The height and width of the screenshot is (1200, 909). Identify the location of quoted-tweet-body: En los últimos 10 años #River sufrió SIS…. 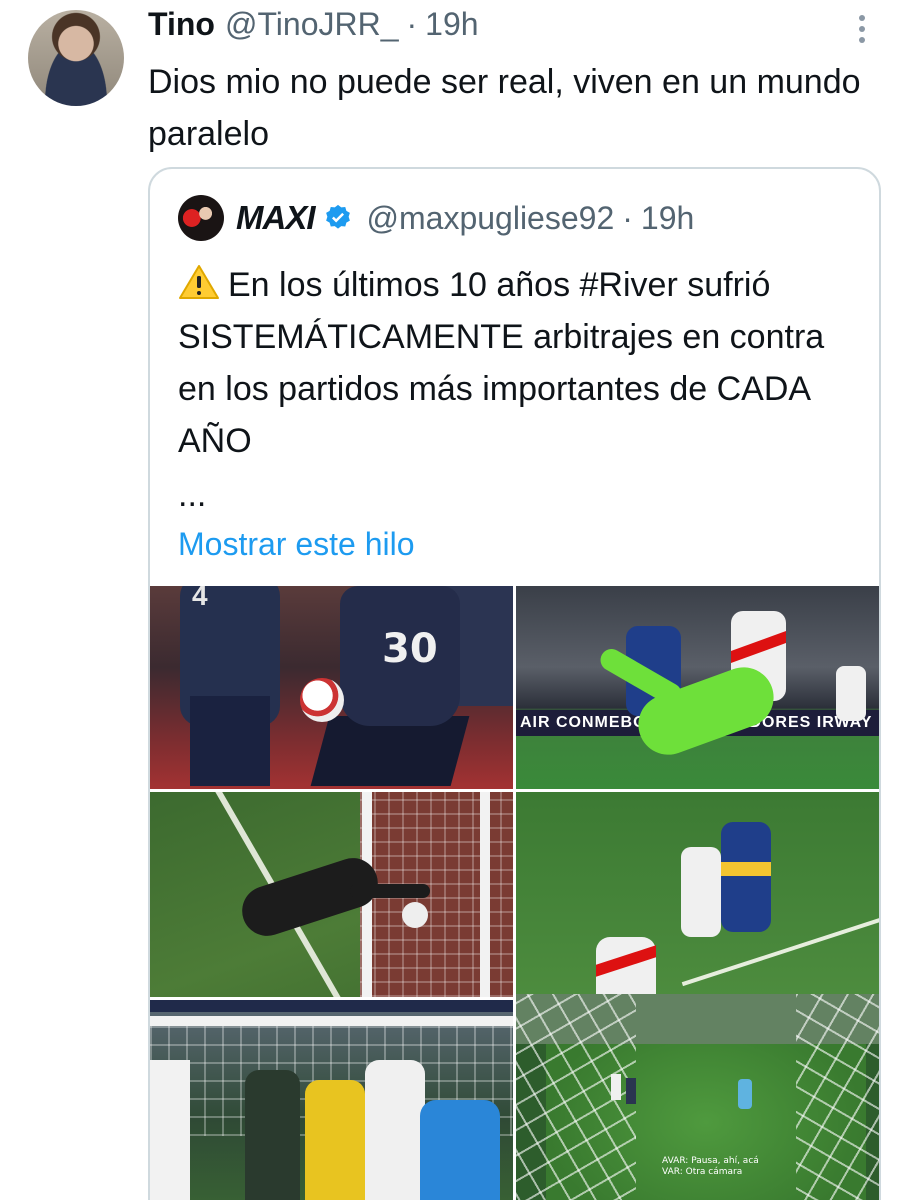
(501, 363).